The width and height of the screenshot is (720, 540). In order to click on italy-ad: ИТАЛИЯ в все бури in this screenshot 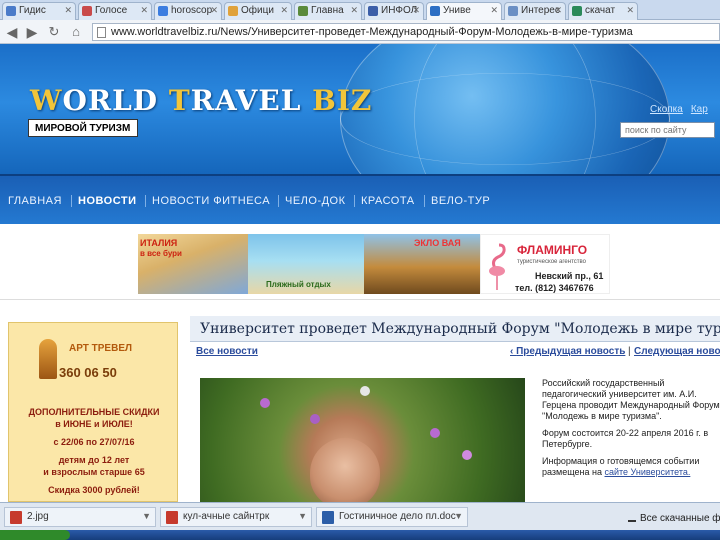, I will do `click(193, 264)`.